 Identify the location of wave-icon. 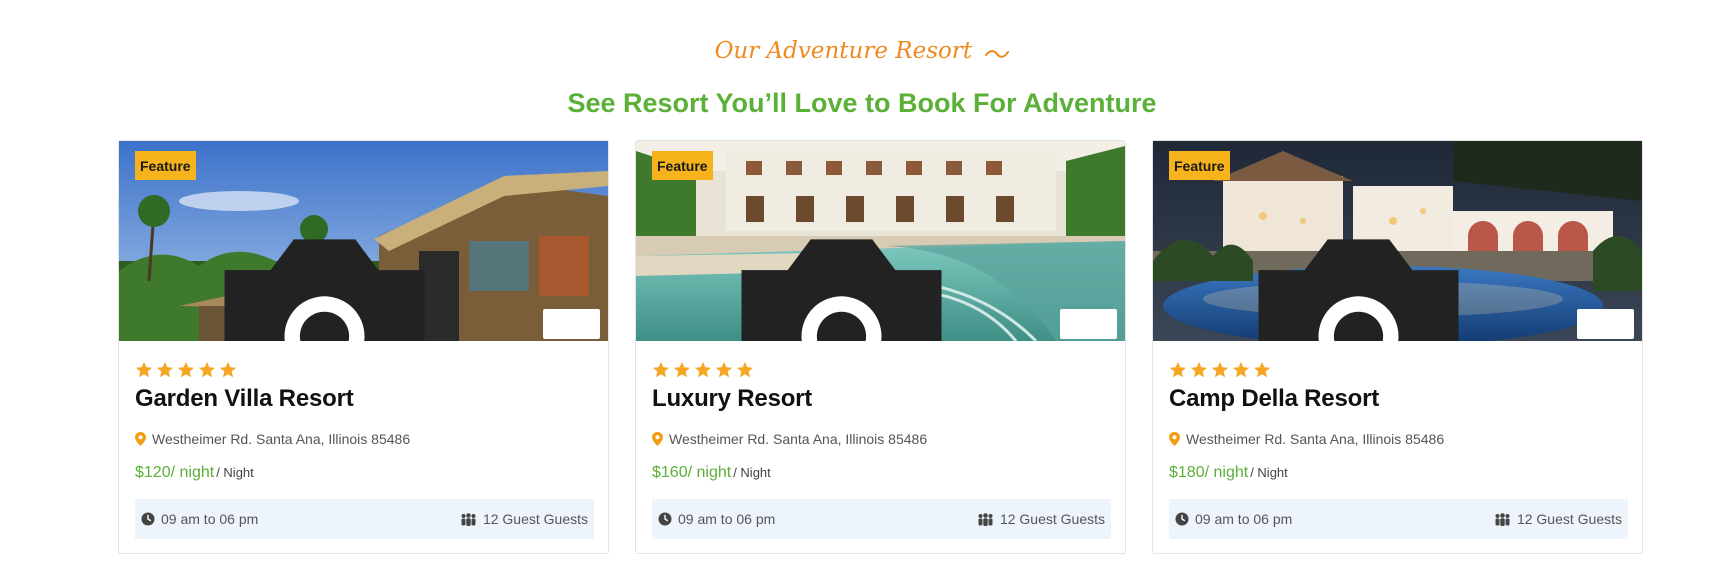
(997, 52).